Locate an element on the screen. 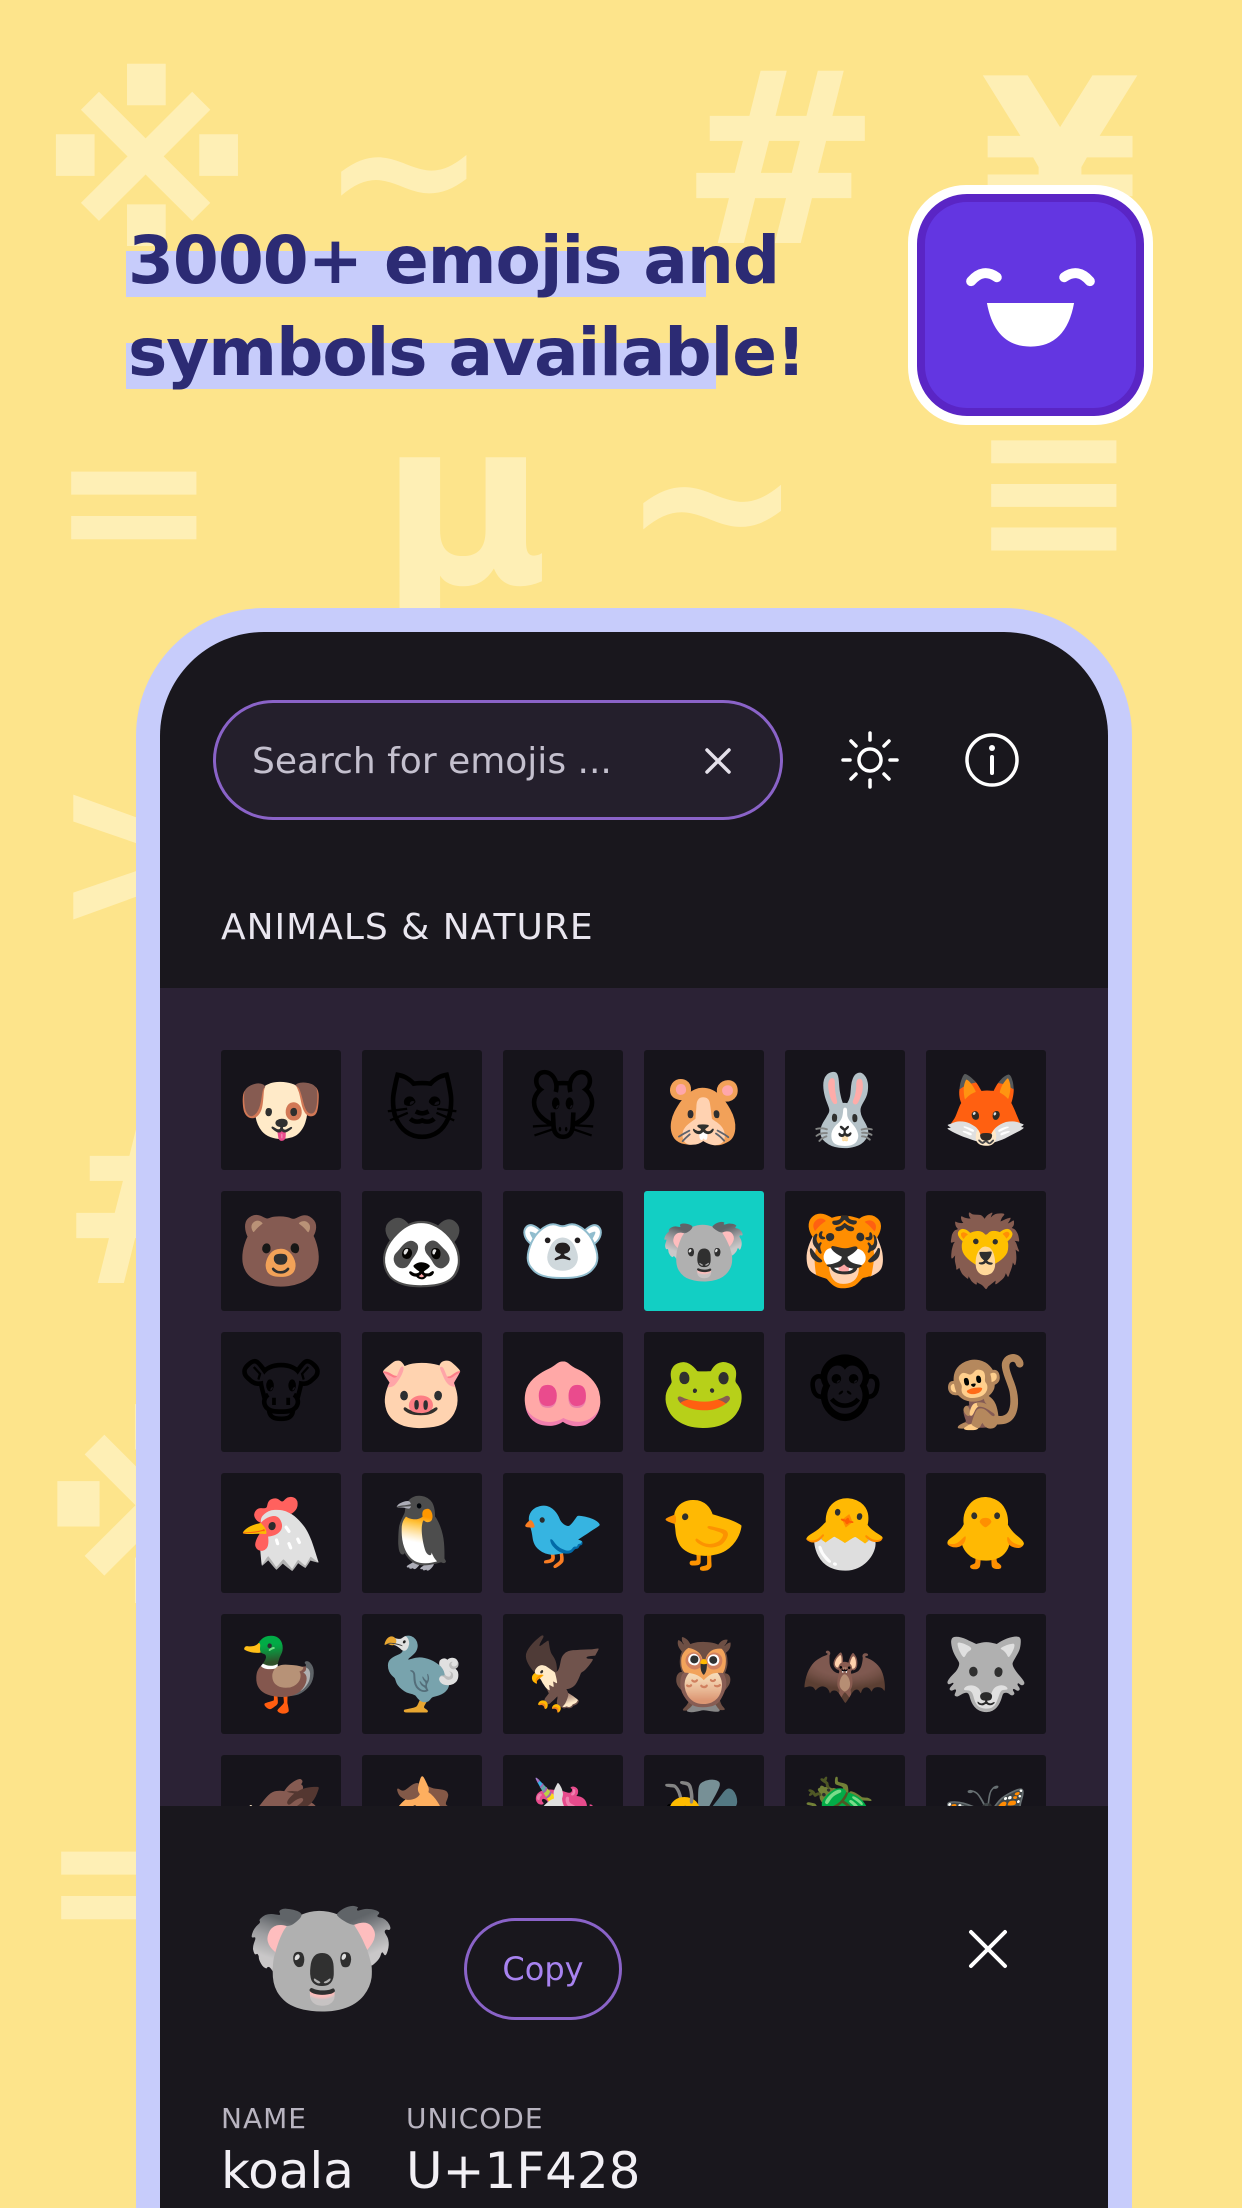 The height and width of the screenshot is (2208, 1242). smiley-logo-icon is located at coordinates (1030, 305).